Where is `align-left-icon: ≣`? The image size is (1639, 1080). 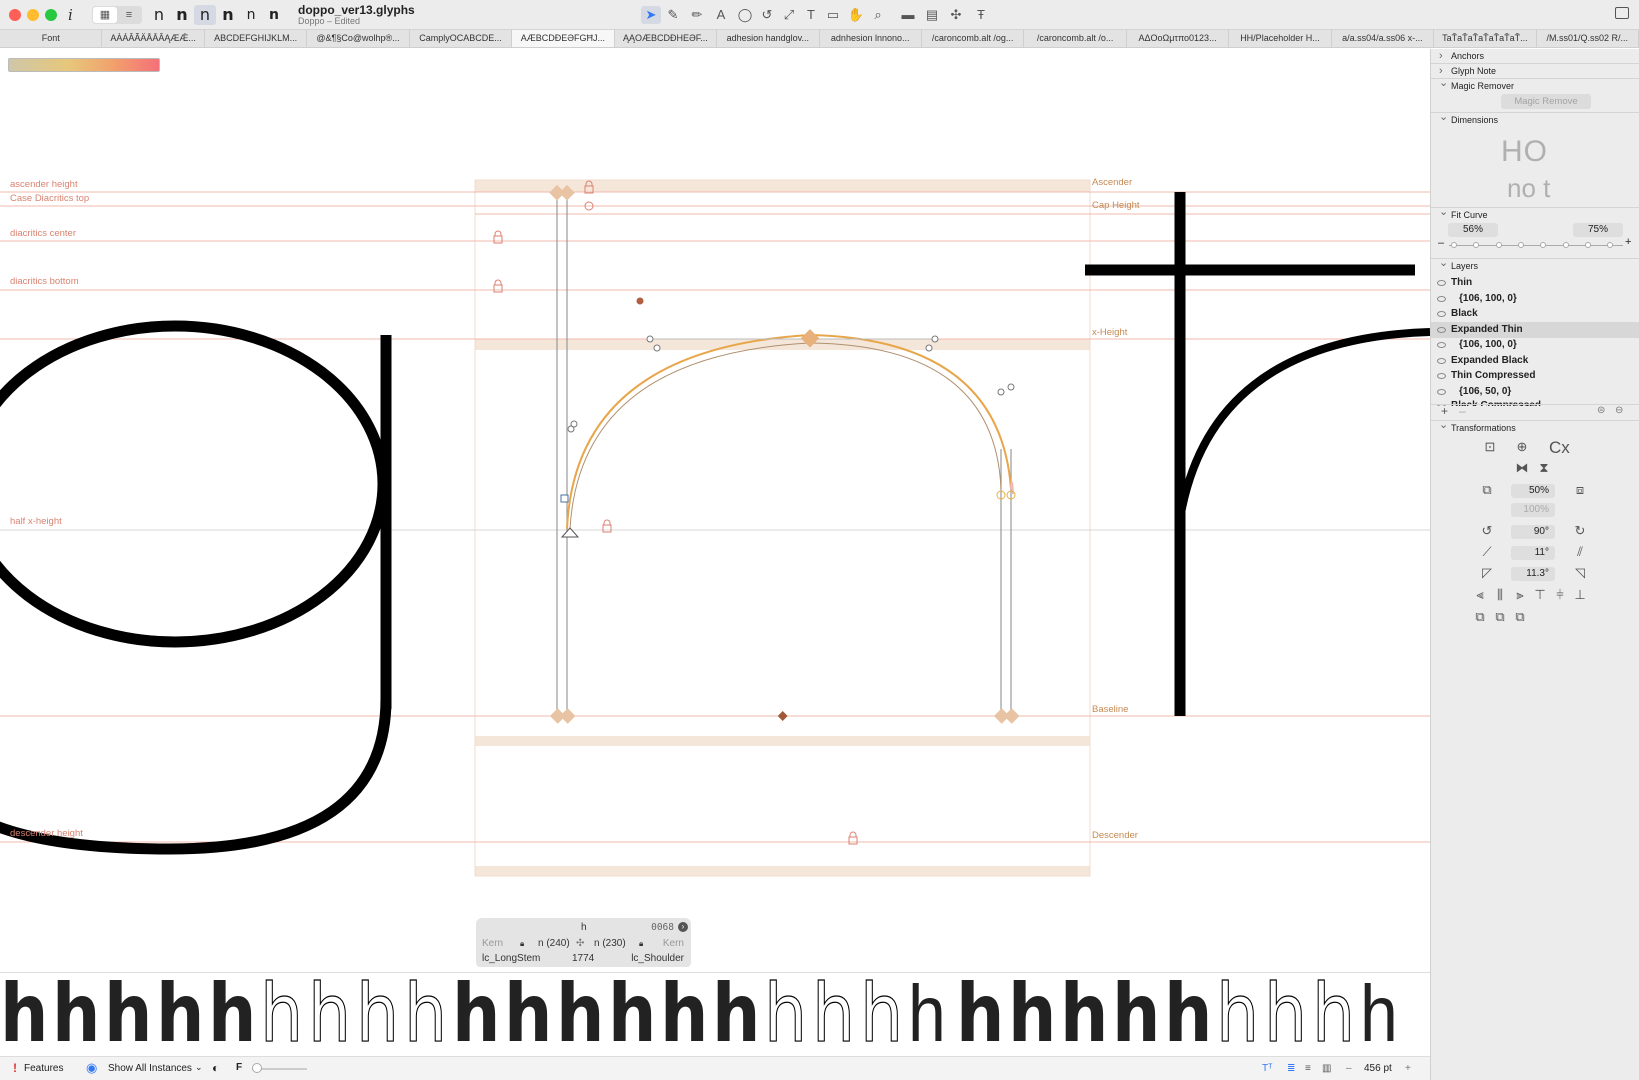
align-left-icon: ≣ is located at coordinates (1291, 1068).